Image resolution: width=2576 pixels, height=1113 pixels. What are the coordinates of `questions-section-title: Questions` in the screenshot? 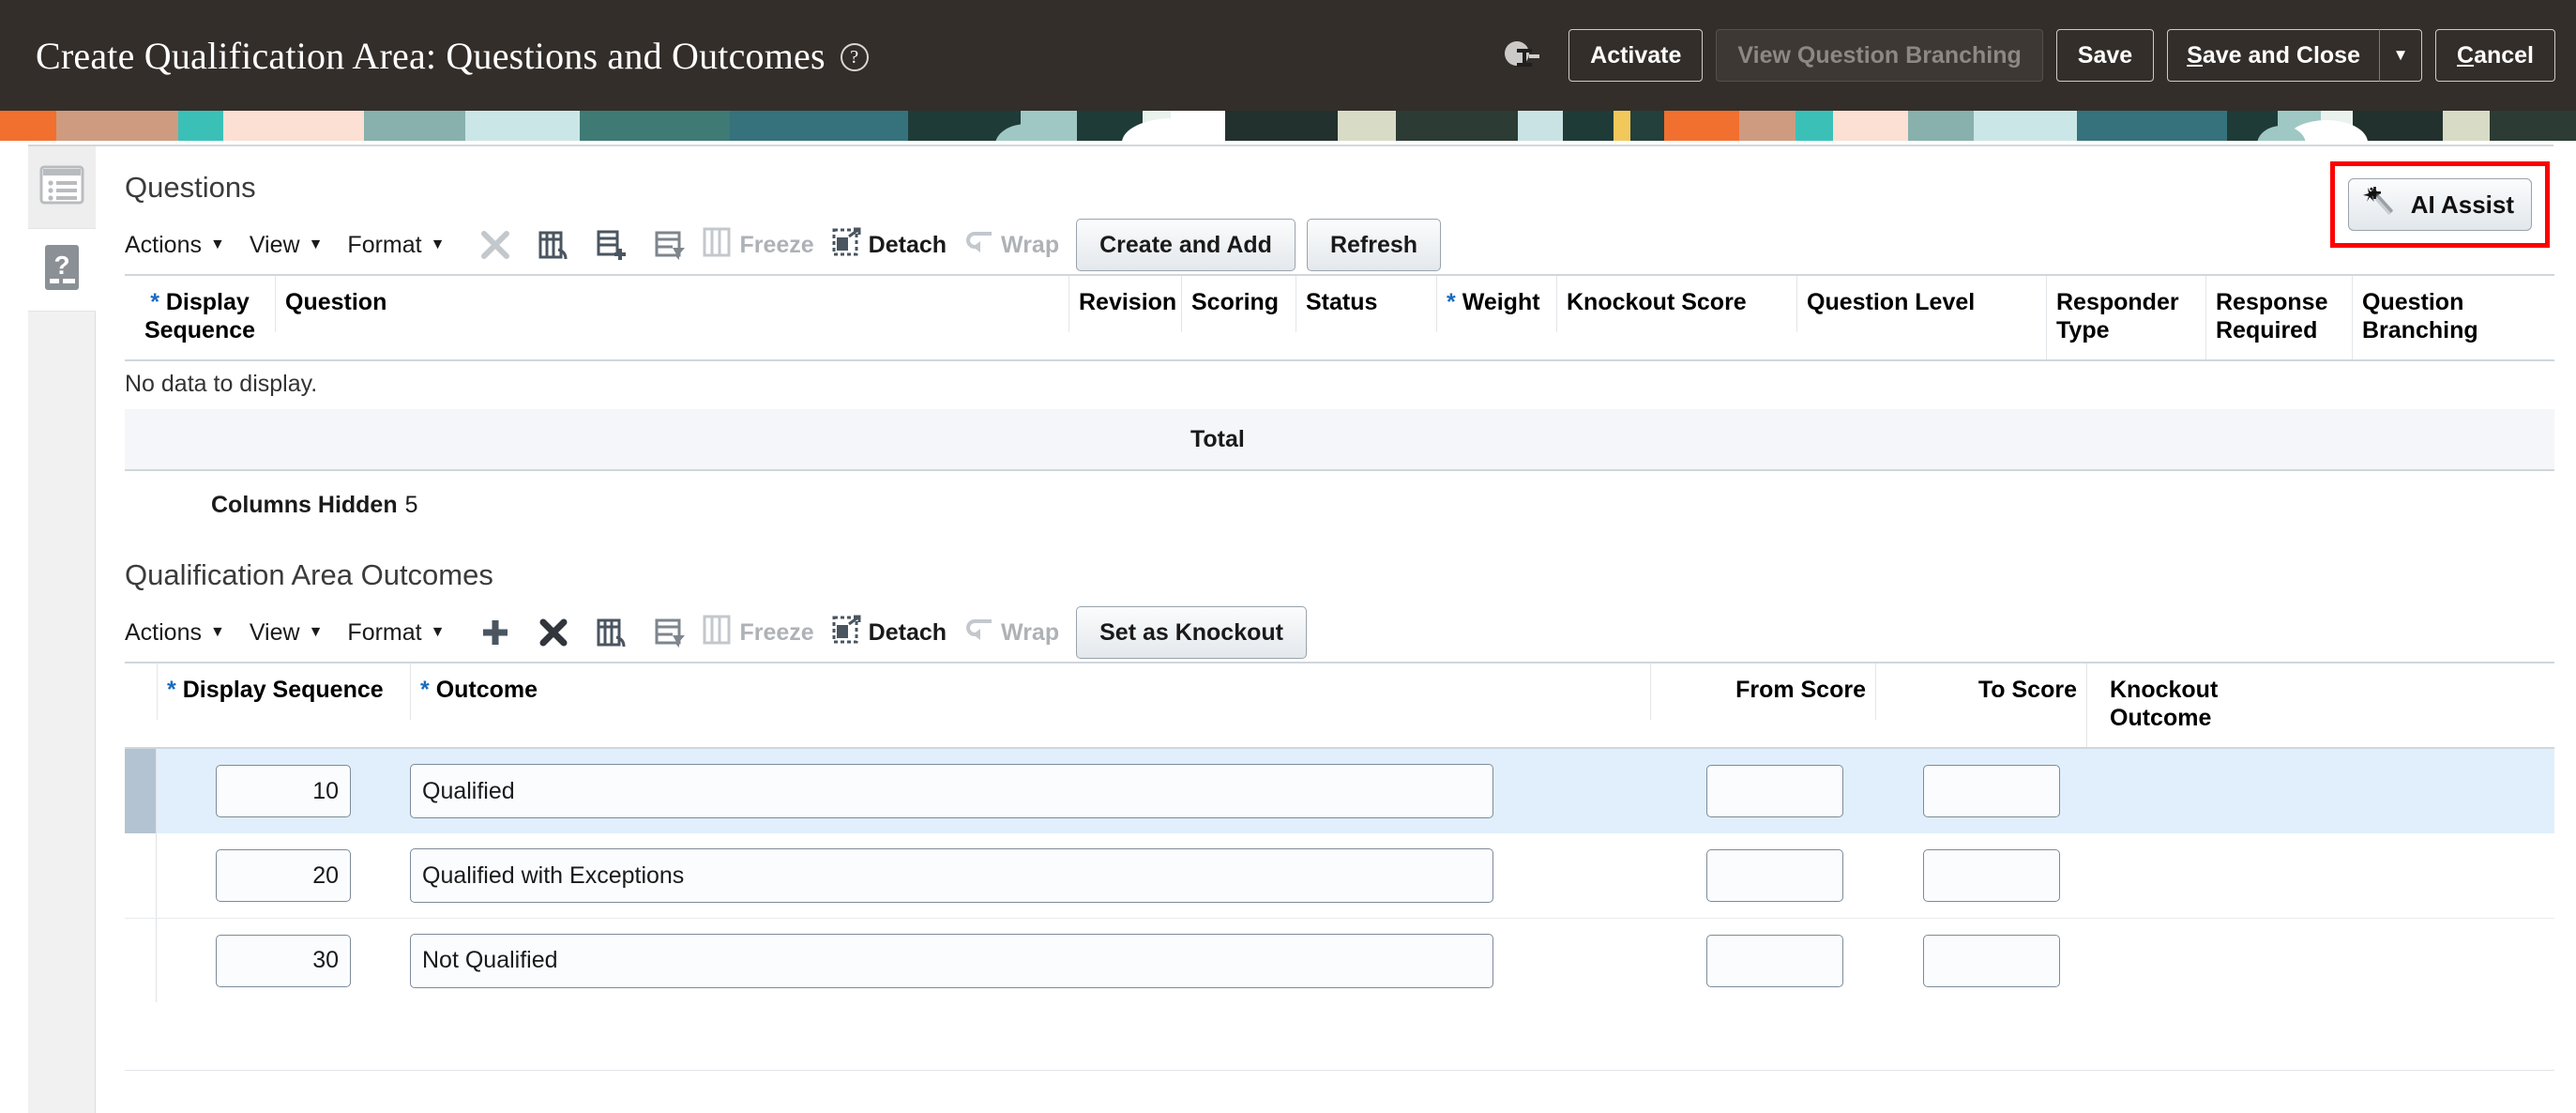 It's located at (191, 187).